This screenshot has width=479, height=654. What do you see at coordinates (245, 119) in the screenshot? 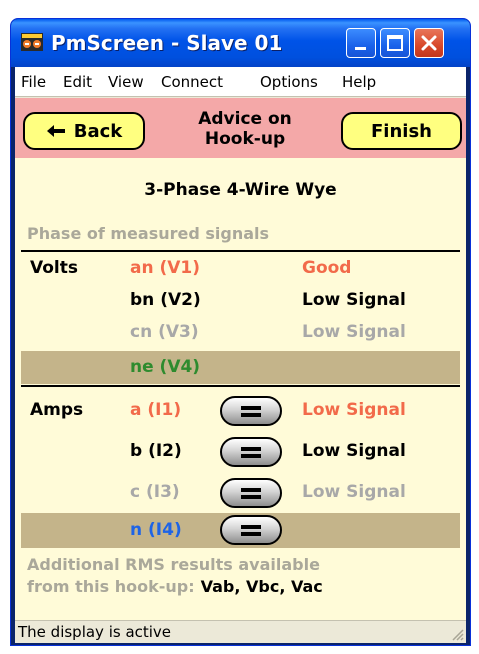
I see `page-title-line-1: Advice on` at bounding box center [245, 119].